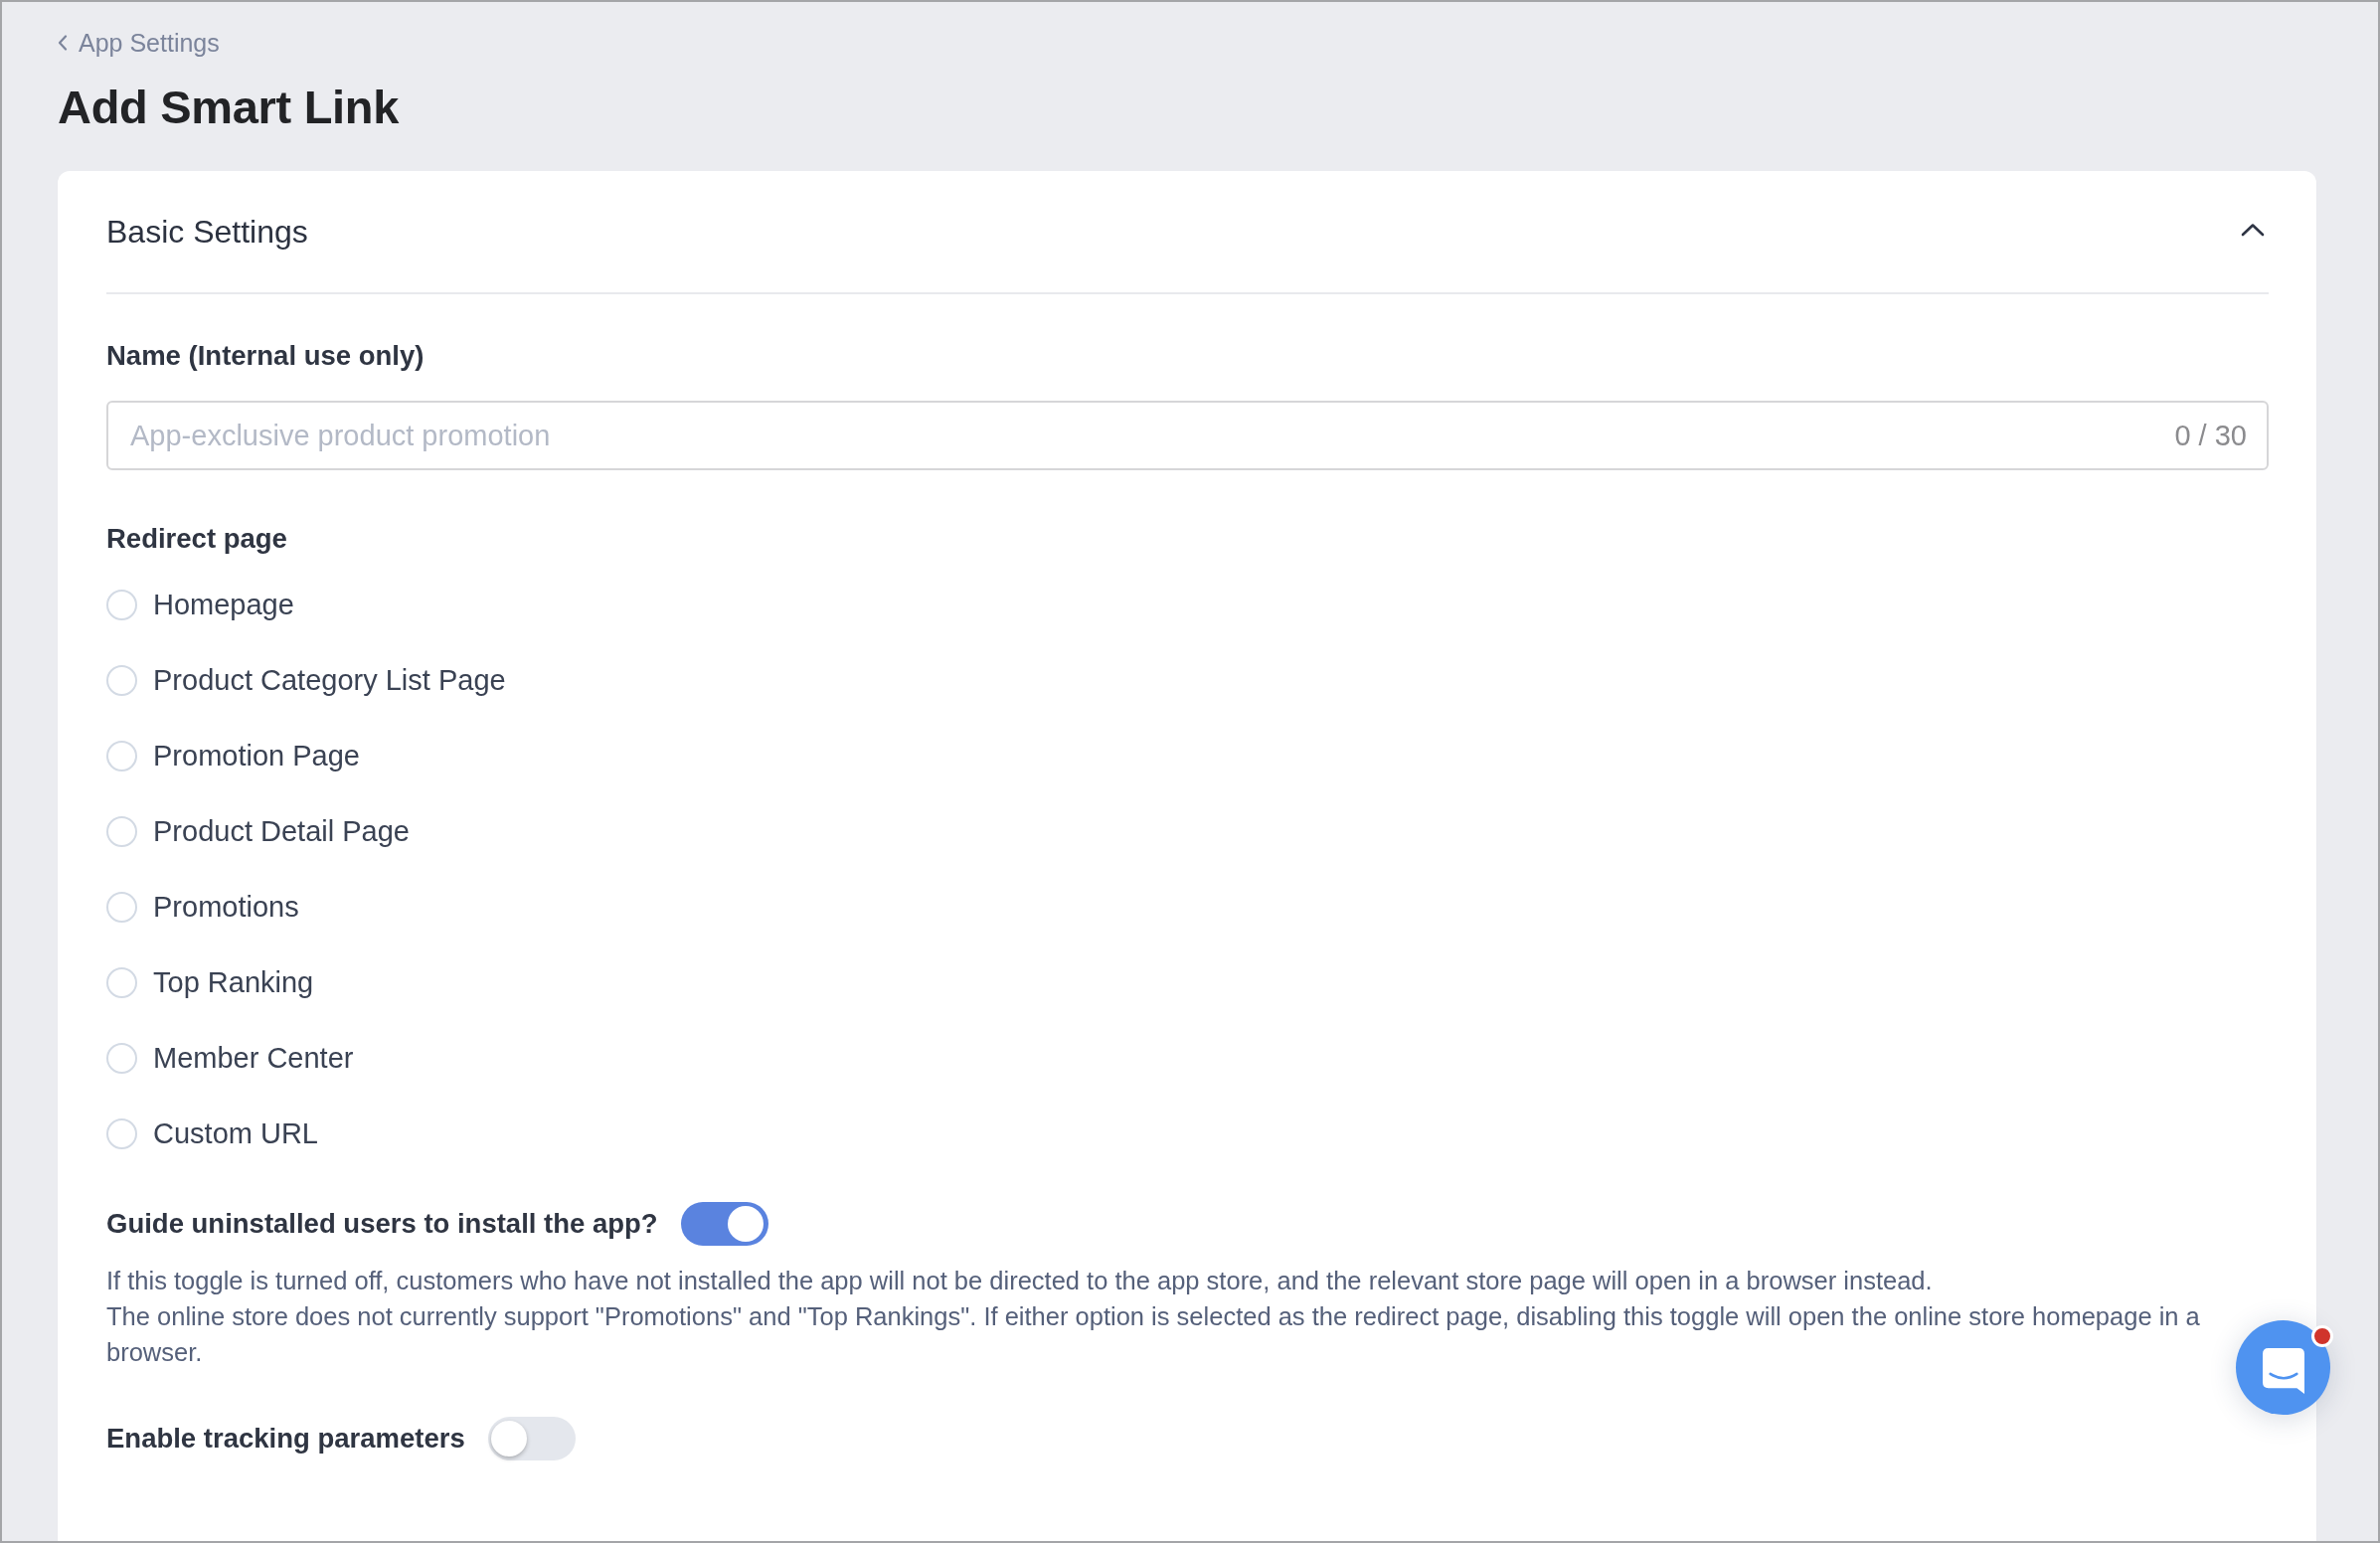 Image resolution: width=2380 pixels, height=1543 pixels. What do you see at coordinates (1153, 1335) in the screenshot?
I see `help-text: The online store does not currently support "Promotions" and "Top Rankings". If either option is selected as the redirect page, disabling this toggle will open the online store homepage in a browser.` at bounding box center [1153, 1335].